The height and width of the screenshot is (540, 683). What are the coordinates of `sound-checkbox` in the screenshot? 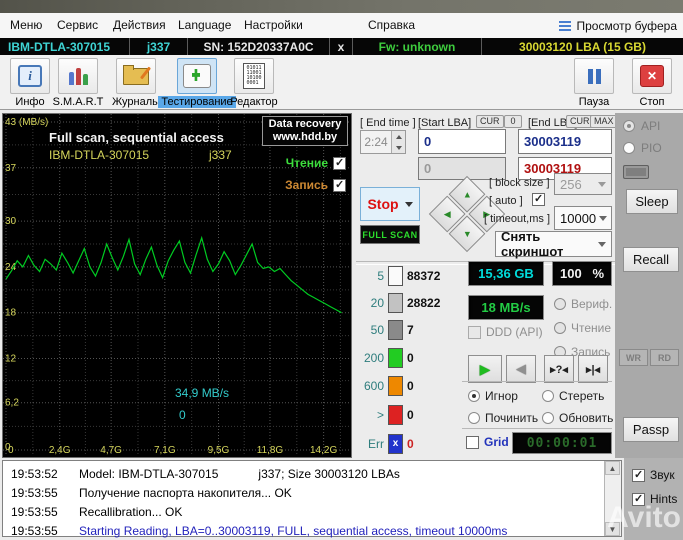 It's located at (638, 475).